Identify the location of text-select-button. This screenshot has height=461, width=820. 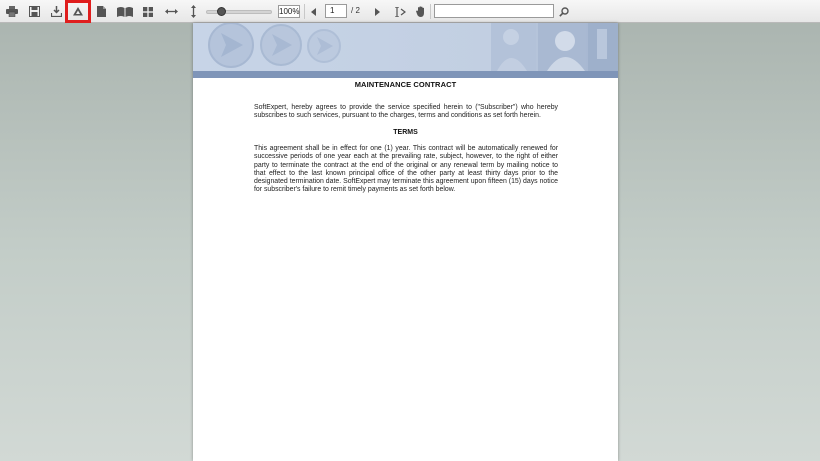
(400, 11).